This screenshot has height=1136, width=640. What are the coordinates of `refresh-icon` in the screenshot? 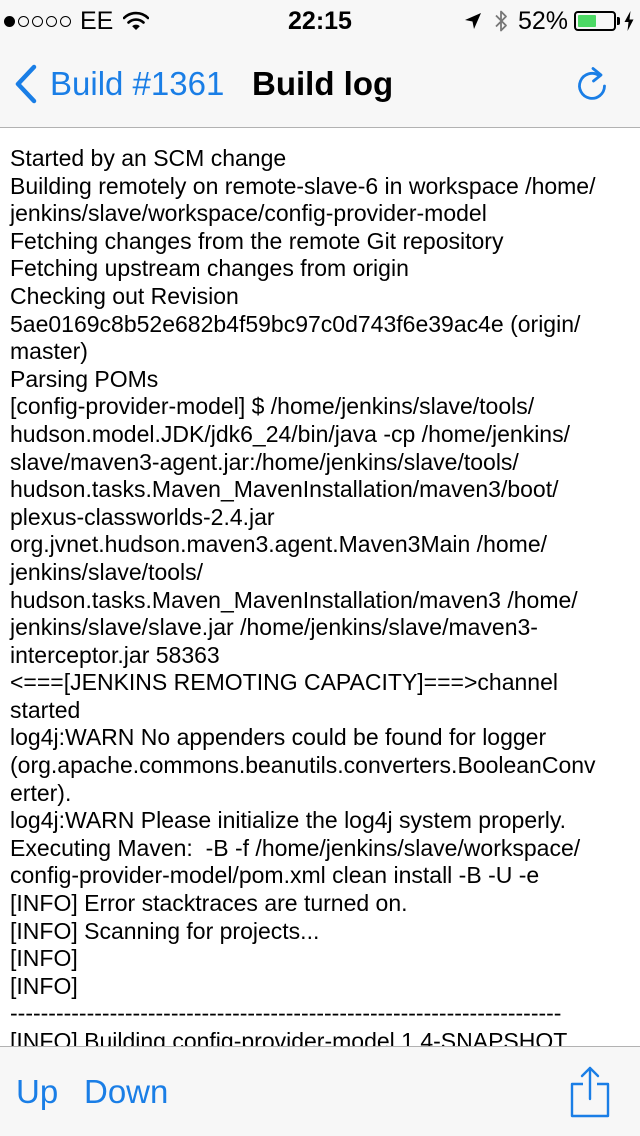 It's located at (592, 84).